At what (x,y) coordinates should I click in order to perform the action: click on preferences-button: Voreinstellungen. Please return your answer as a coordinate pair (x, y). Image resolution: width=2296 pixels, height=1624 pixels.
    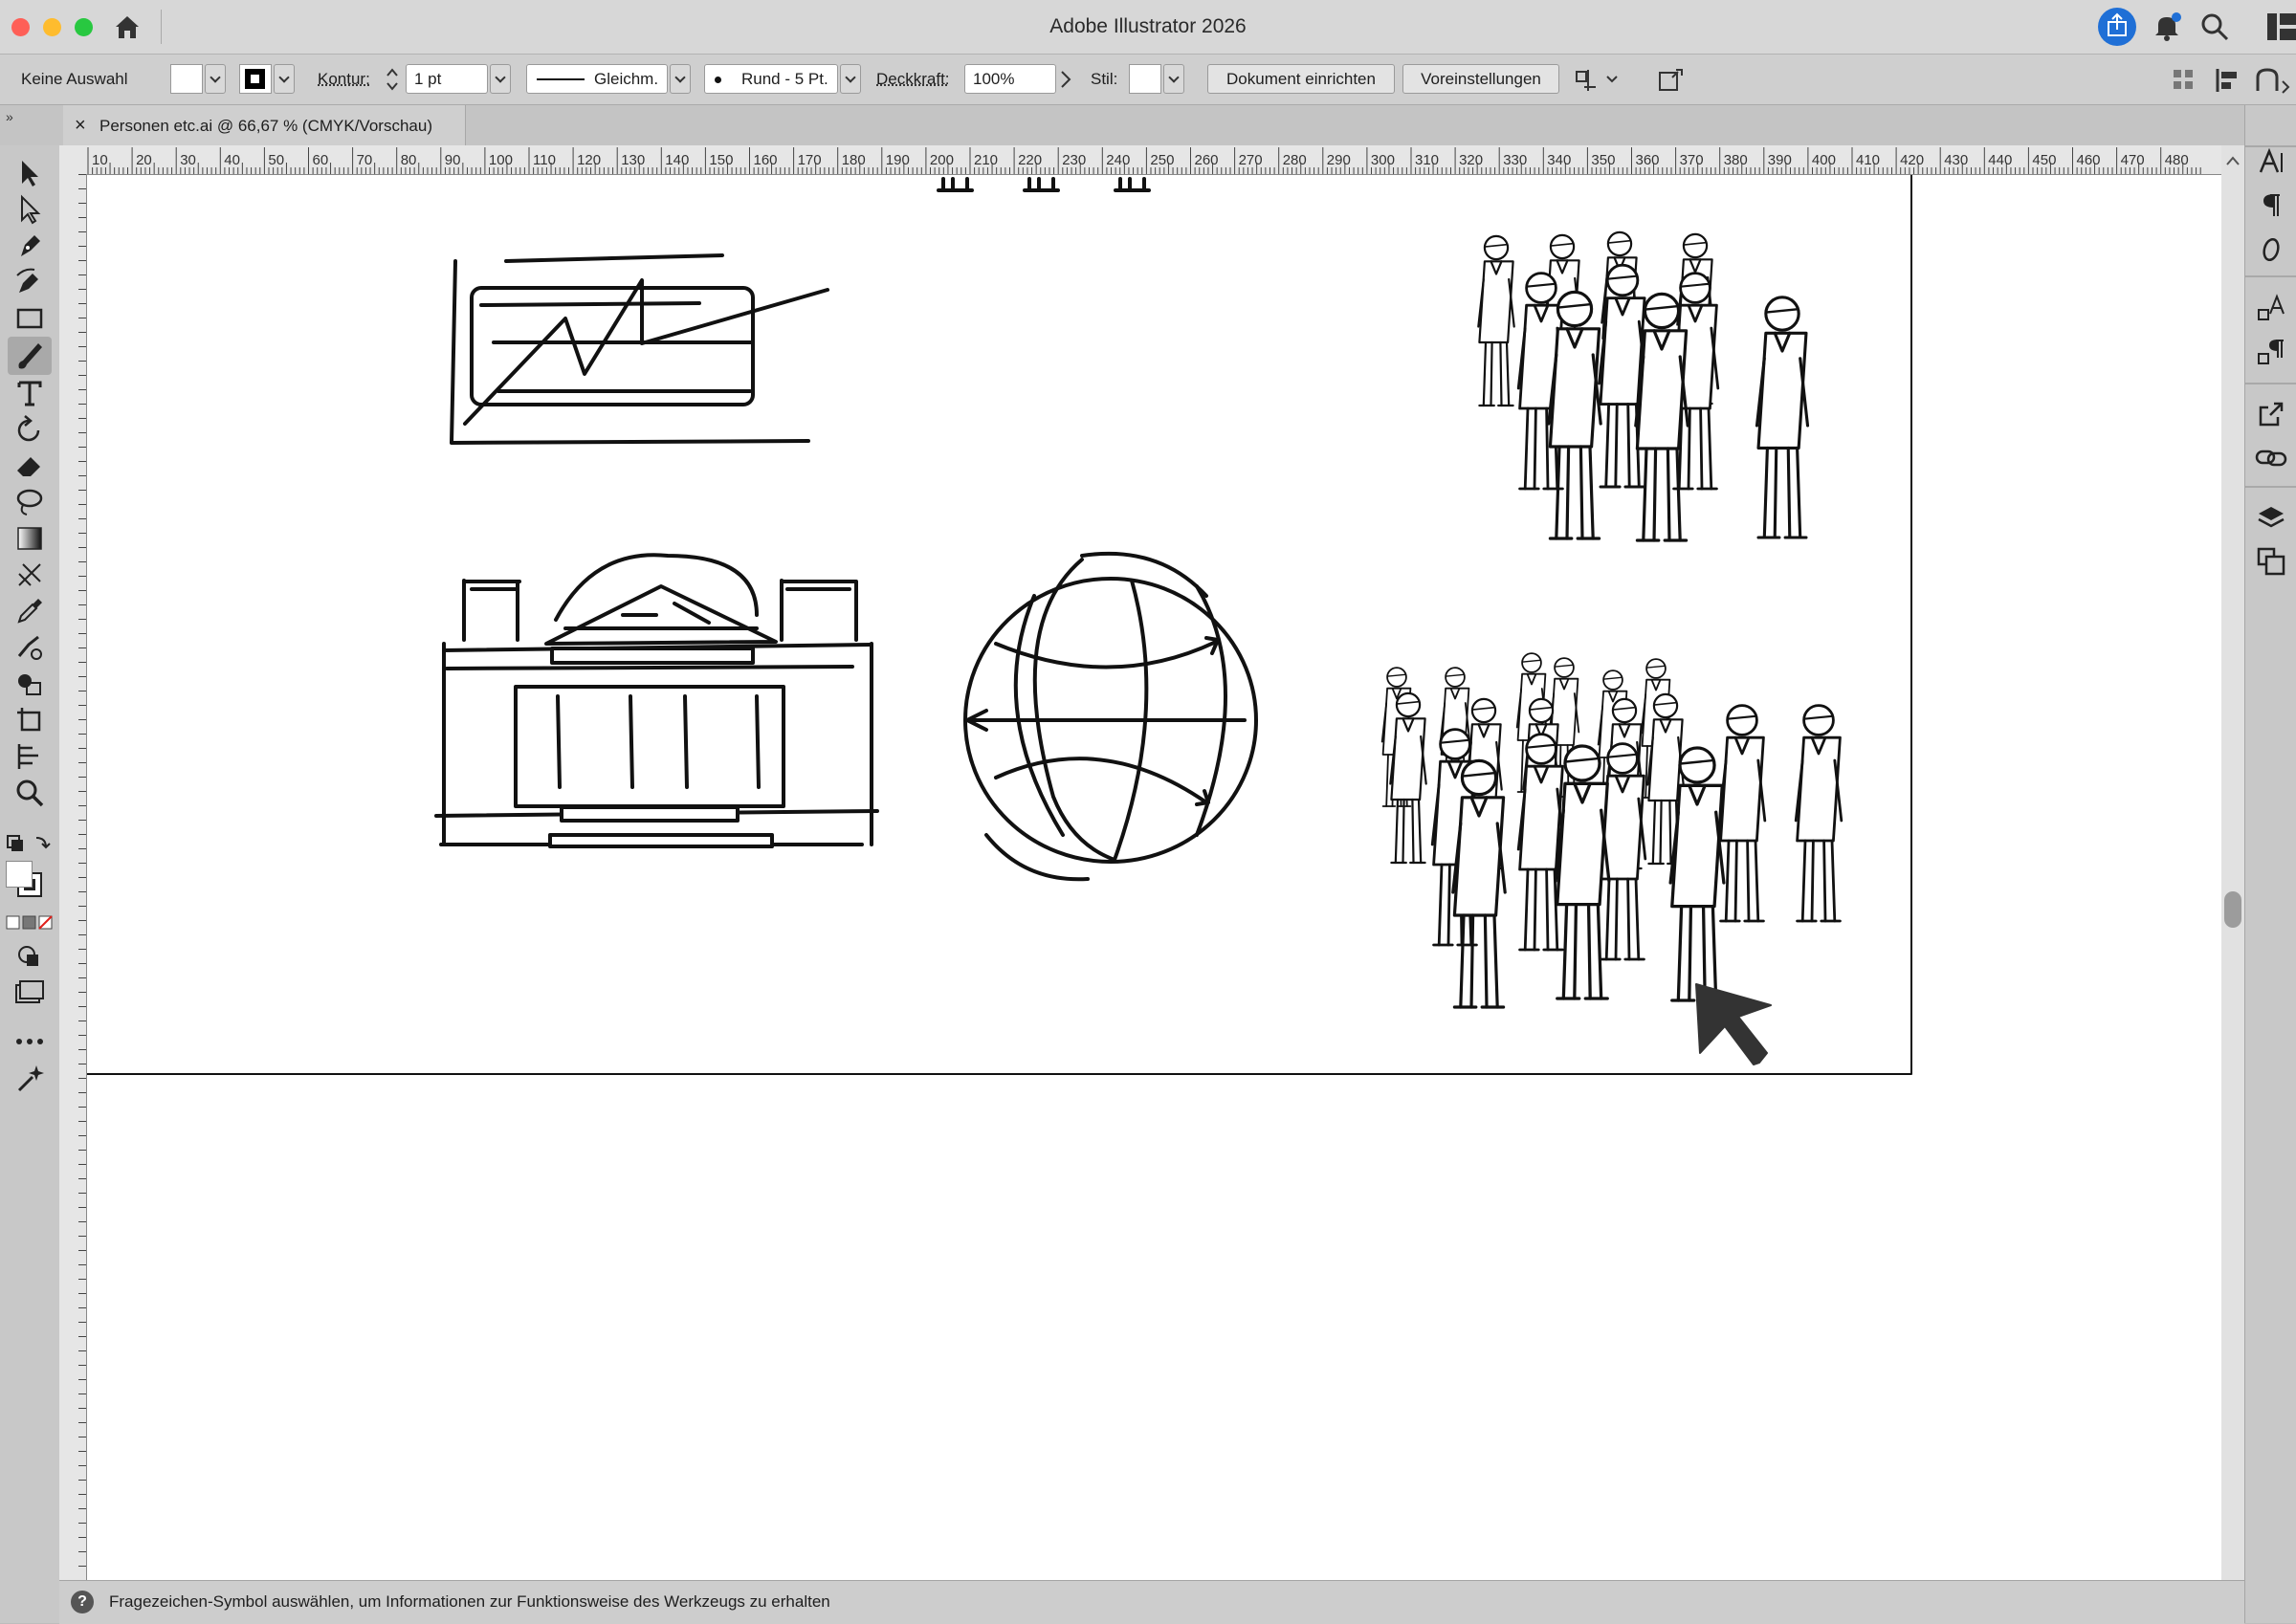
    Looking at the image, I should click on (1481, 79).